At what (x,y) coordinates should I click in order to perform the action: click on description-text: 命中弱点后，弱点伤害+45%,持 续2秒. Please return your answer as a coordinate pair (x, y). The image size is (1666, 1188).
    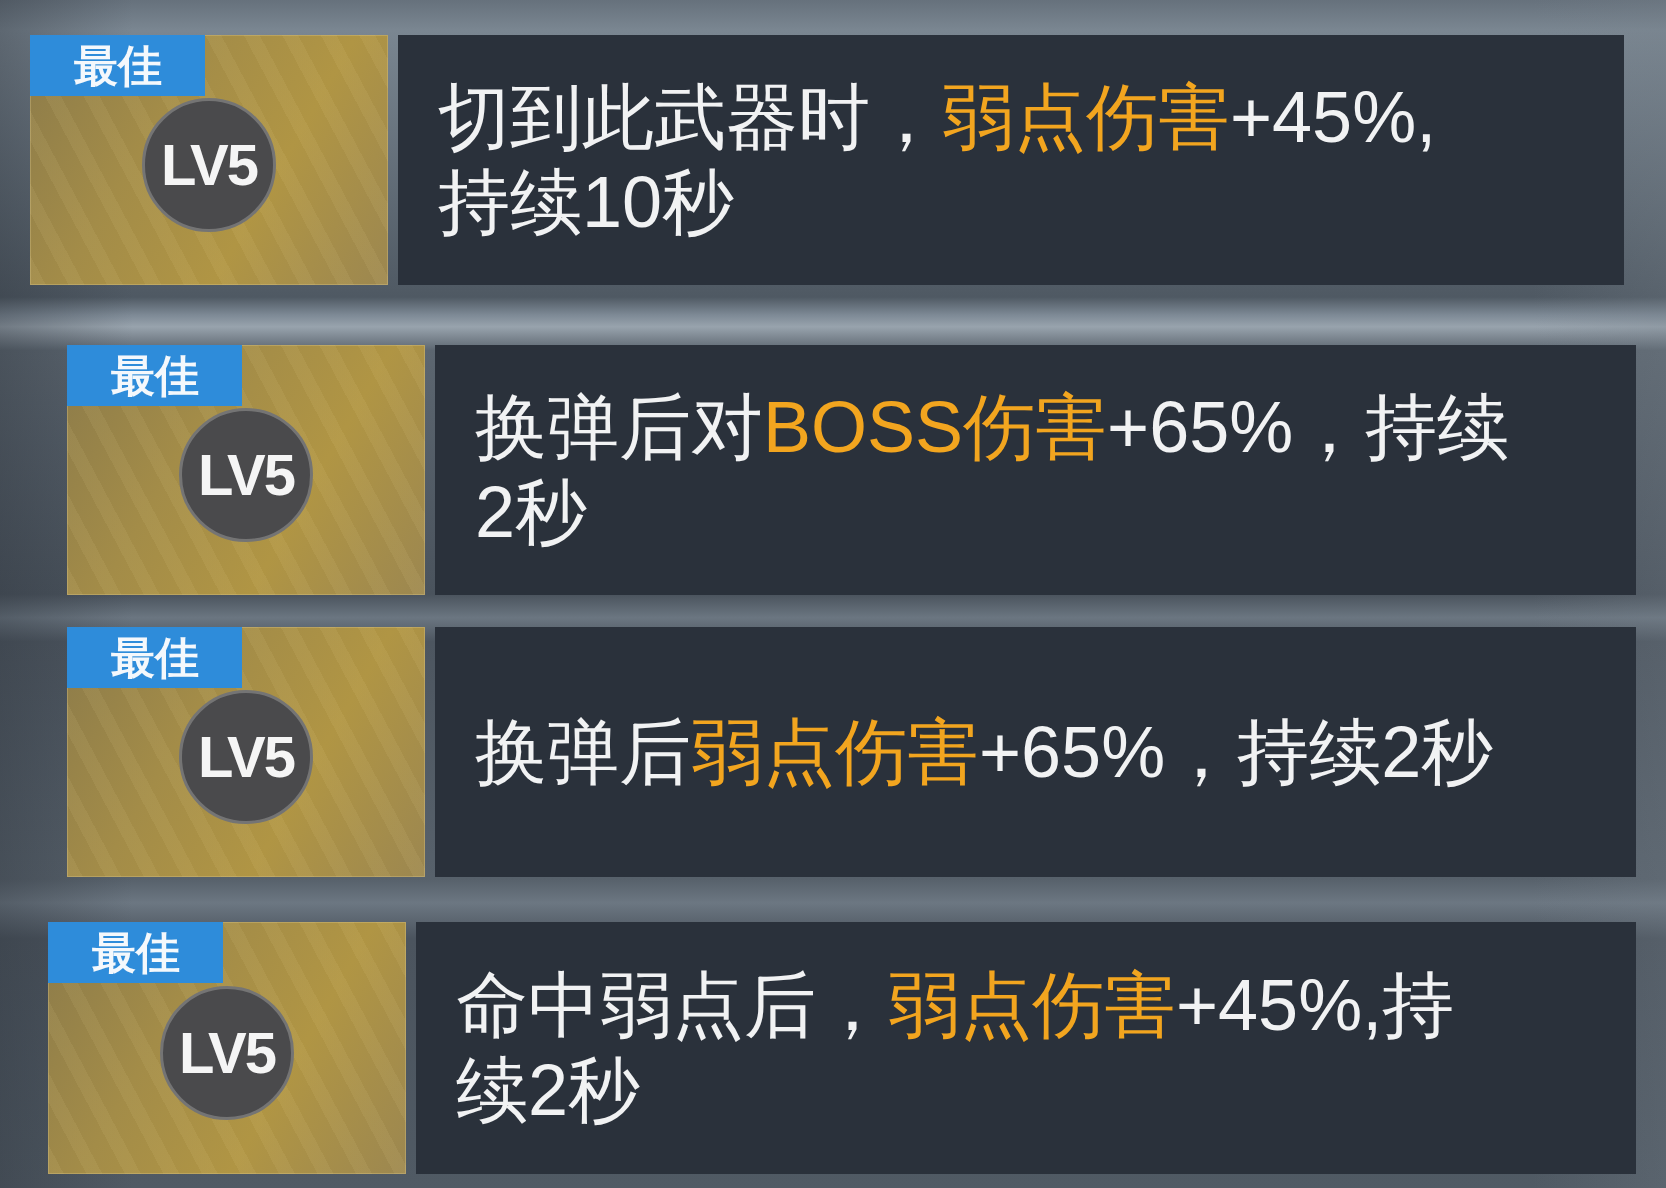
    Looking at the image, I should click on (955, 1048).